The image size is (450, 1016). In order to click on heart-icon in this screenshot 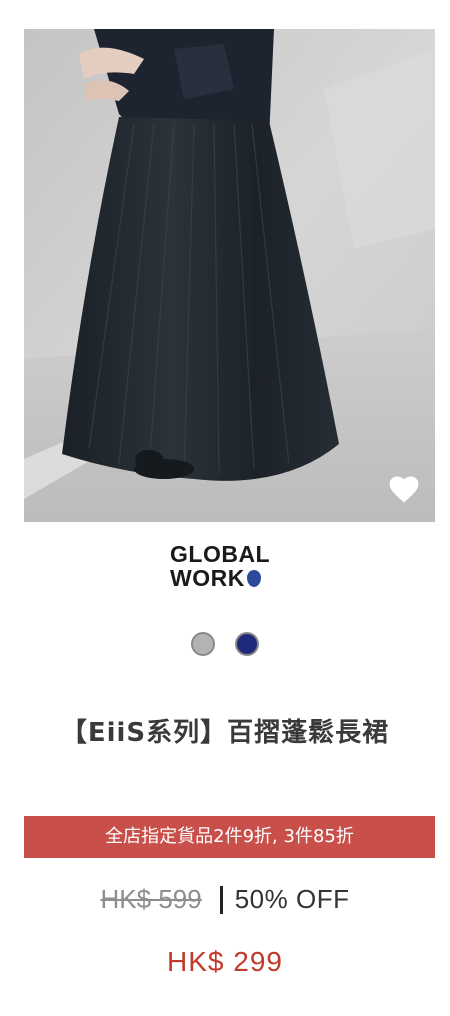, I will do `click(404, 489)`.